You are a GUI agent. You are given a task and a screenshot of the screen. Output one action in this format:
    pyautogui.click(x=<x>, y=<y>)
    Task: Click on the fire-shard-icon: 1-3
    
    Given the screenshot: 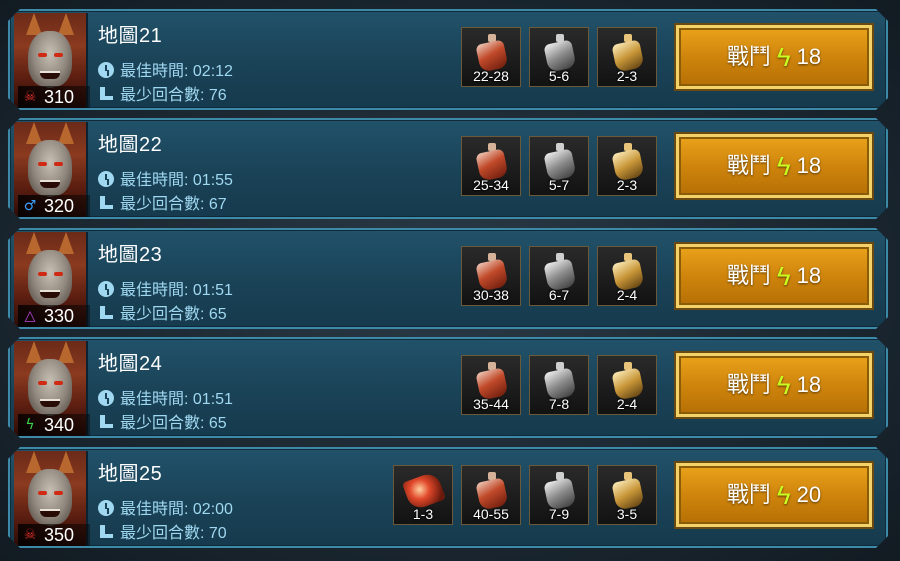 What is the action you would take?
    pyautogui.click(x=423, y=495)
    